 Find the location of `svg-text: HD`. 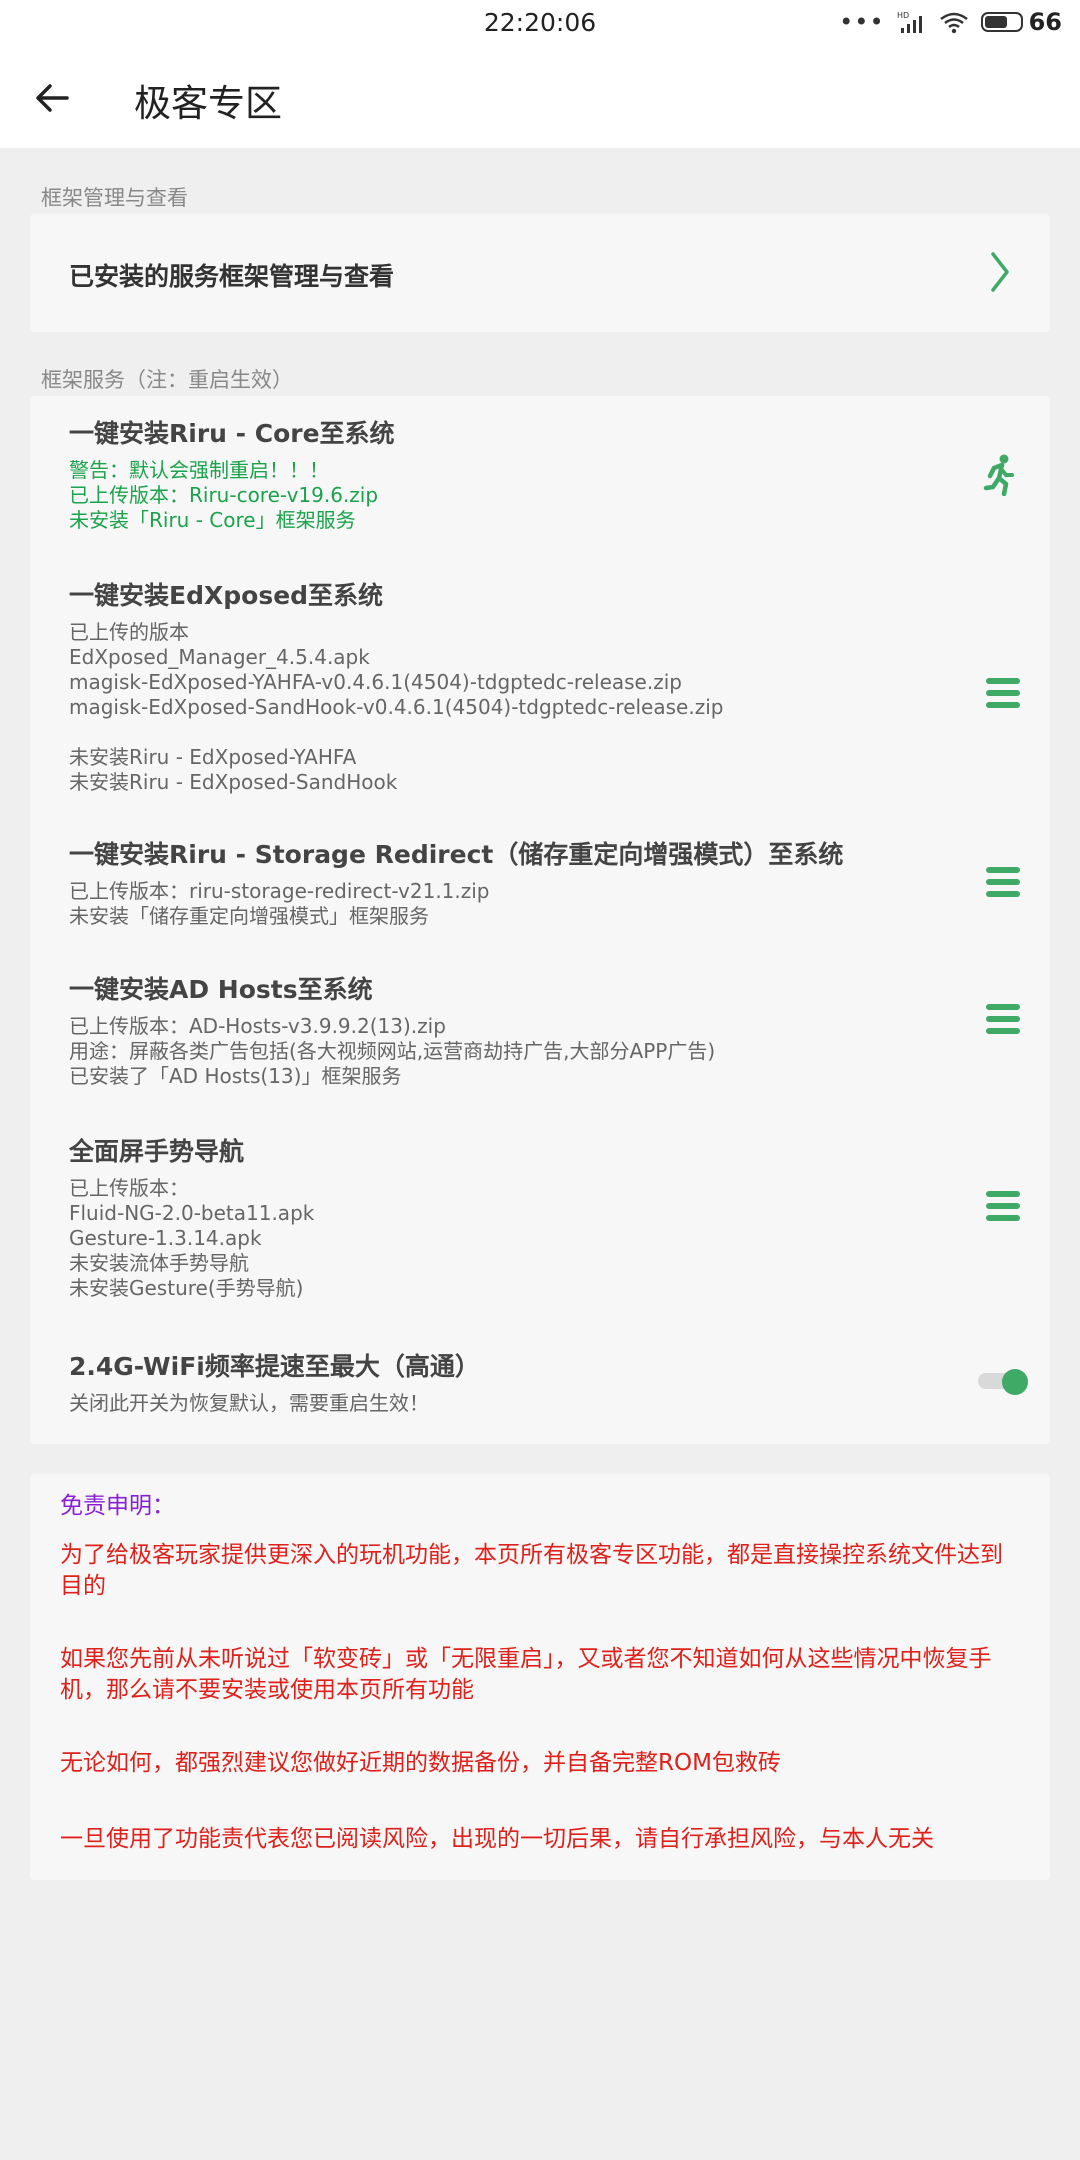

svg-text: HD is located at coordinates (903, 15).